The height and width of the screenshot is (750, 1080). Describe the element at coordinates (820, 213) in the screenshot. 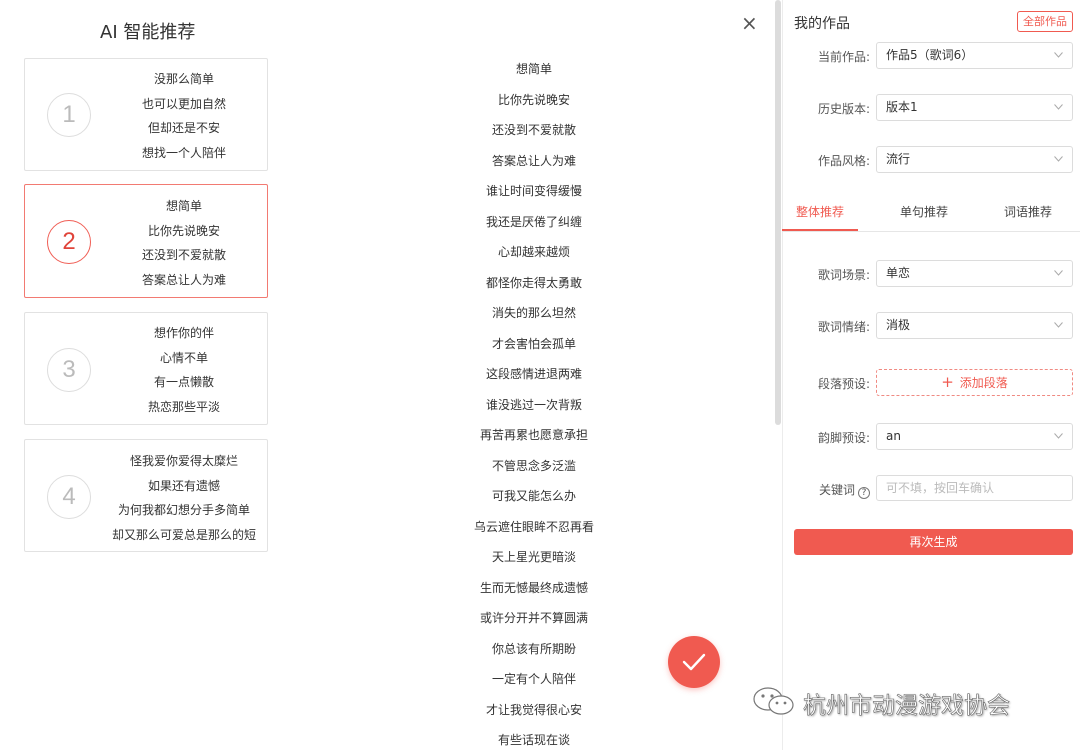

I see `tab-overall: 整体推荐` at that location.